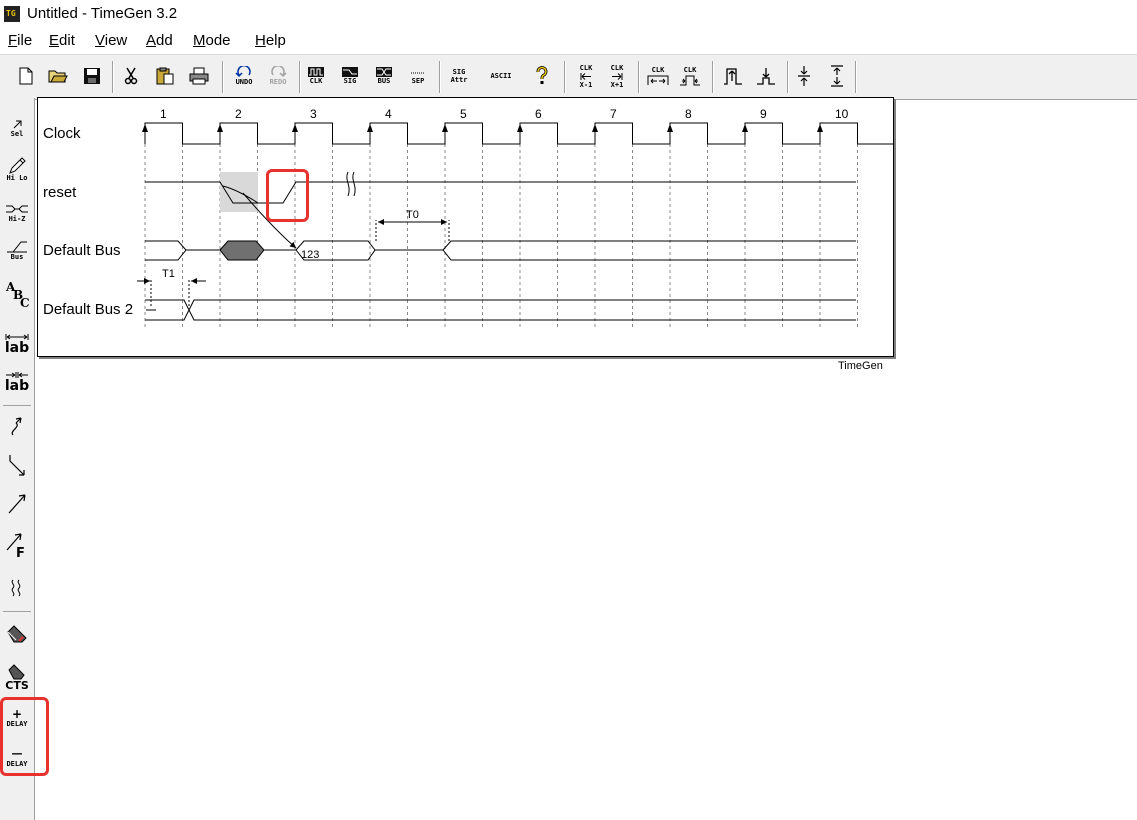 The image size is (1137, 820). Describe the element at coordinates (658, 70) in the screenshot. I see `clock-expand-label: CLK` at that location.